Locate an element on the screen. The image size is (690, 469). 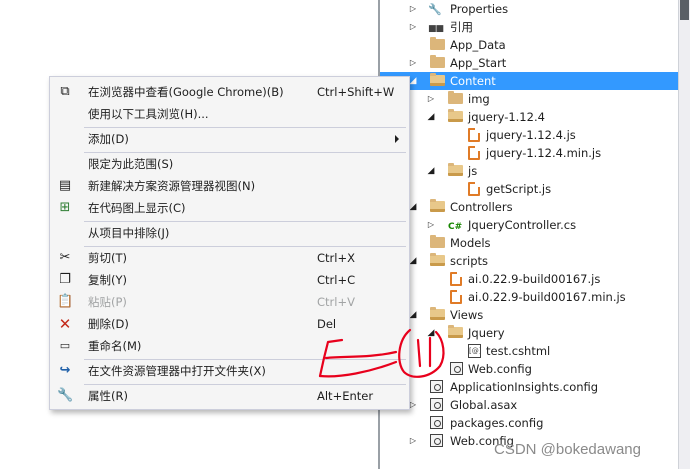
menu-item-label: 新建解决方案资源管理器视图(N) is located at coordinates (172, 186).